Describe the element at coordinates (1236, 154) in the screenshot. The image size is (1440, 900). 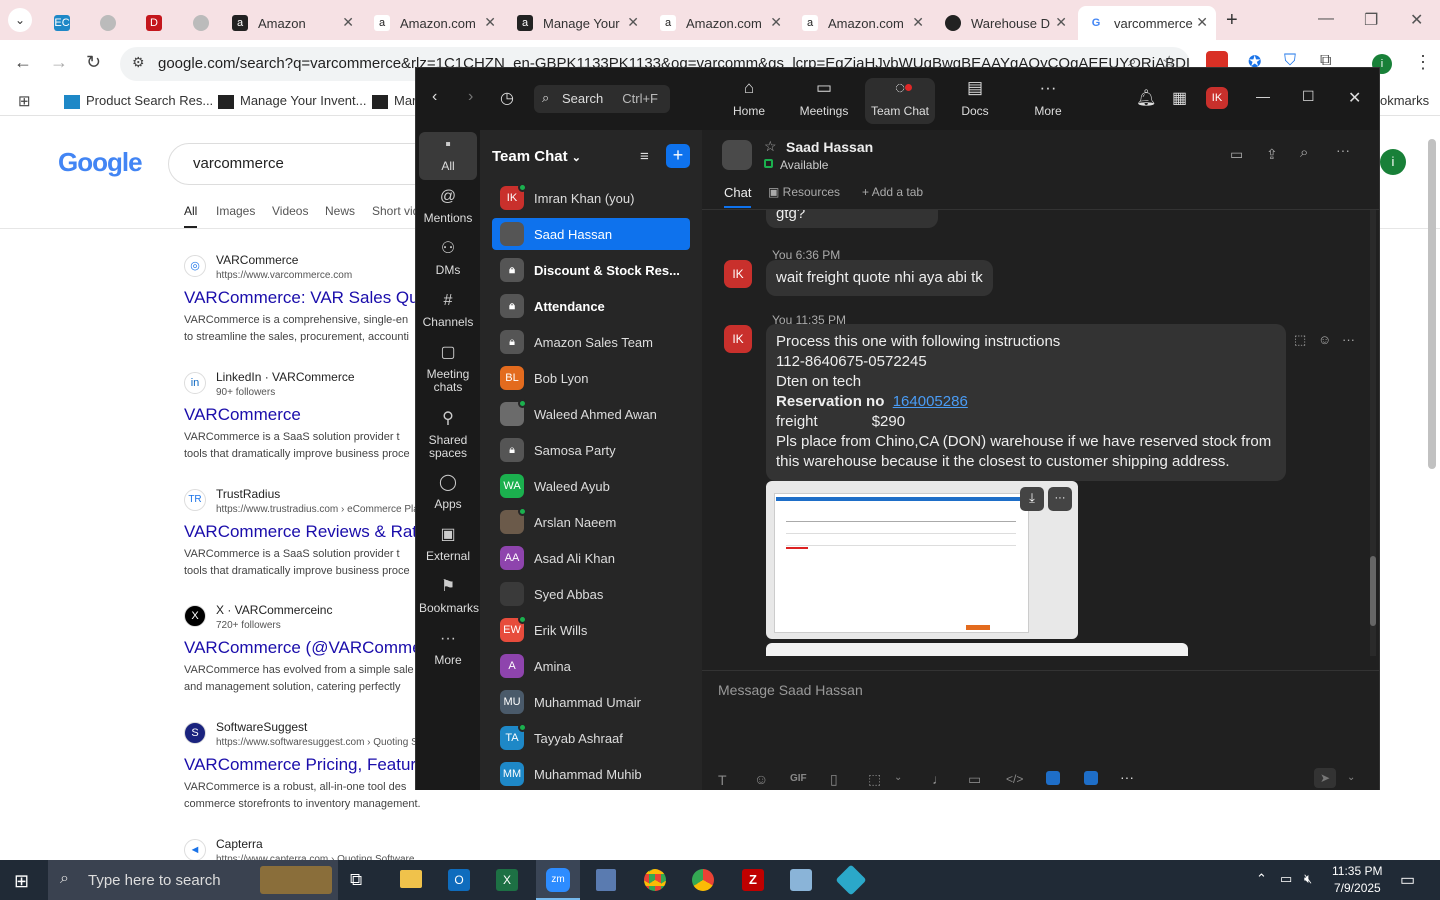
I see `video-call-icon: ▭` at that location.